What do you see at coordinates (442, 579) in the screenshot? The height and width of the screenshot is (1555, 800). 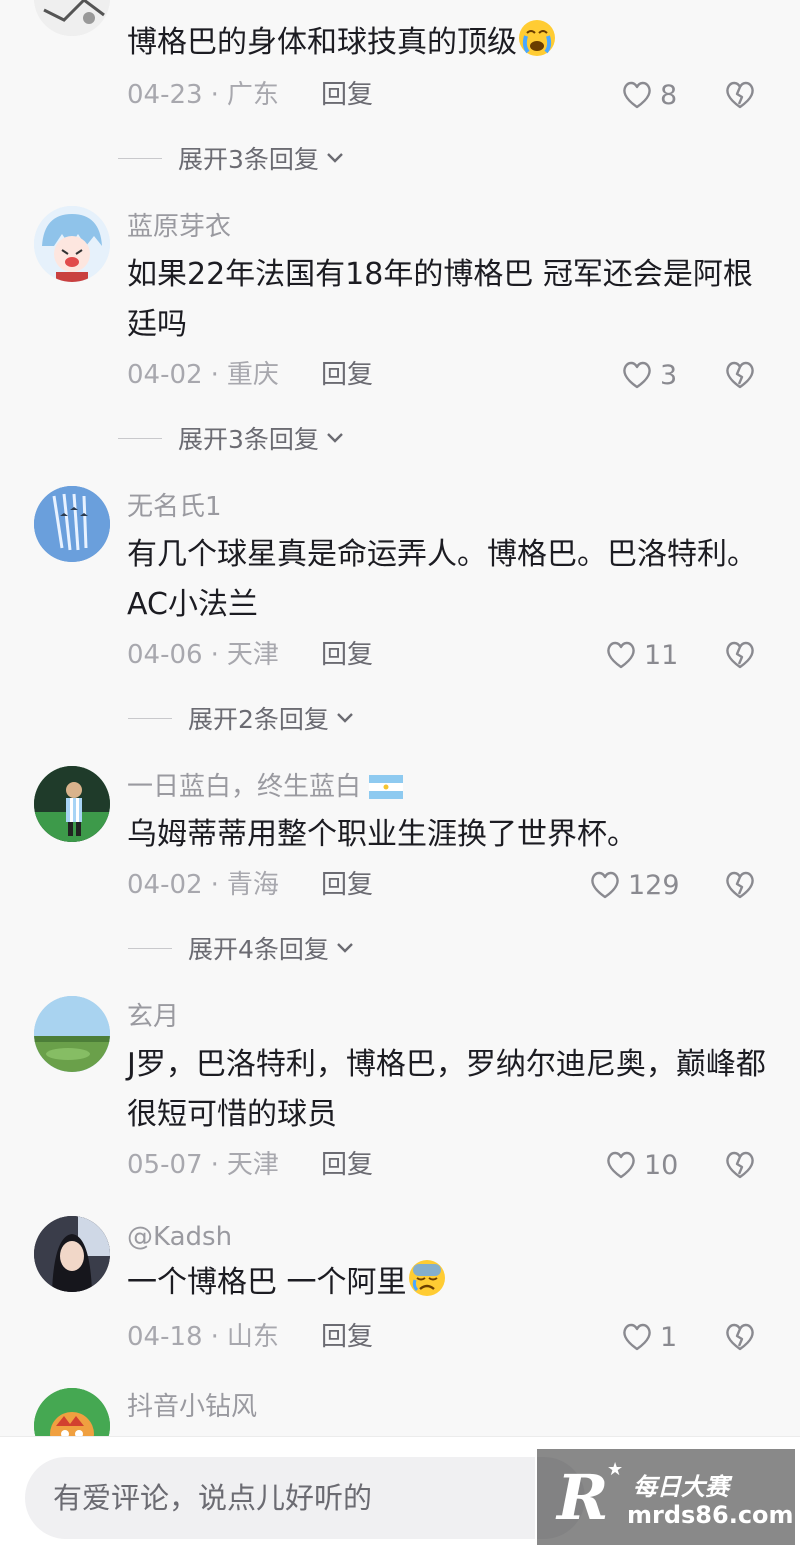 I see `comment-text: 有几个球星真是命运弄人。博格巴。巴洛特利。AC小法兰` at bounding box center [442, 579].